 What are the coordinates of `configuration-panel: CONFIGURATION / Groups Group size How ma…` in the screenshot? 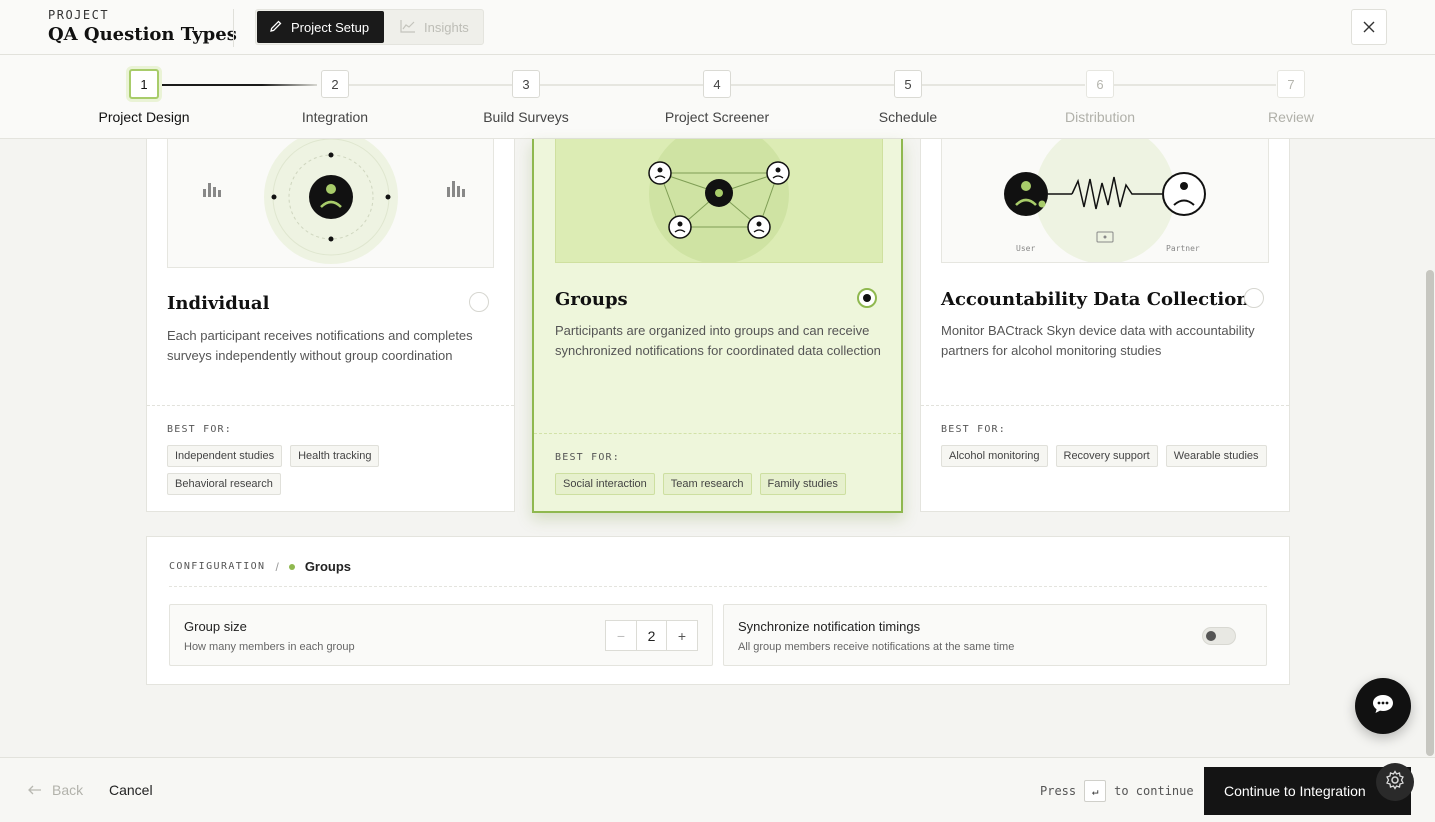 It's located at (718, 610).